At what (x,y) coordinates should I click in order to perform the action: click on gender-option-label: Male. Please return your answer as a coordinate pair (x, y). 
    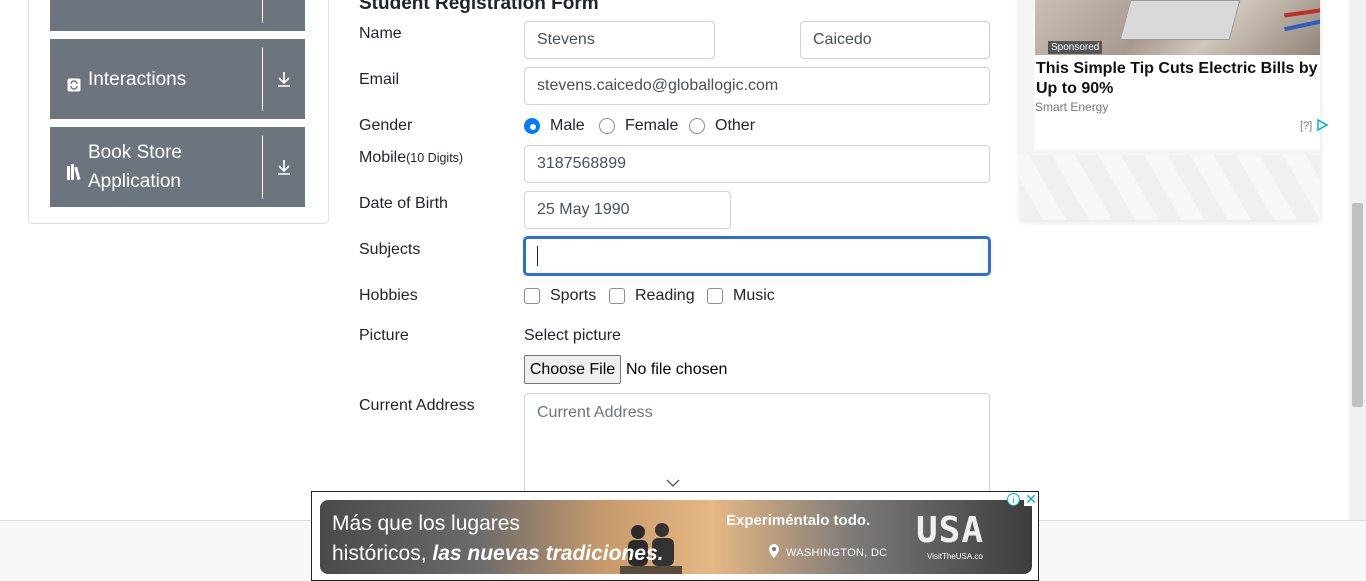
    Looking at the image, I should click on (567, 125).